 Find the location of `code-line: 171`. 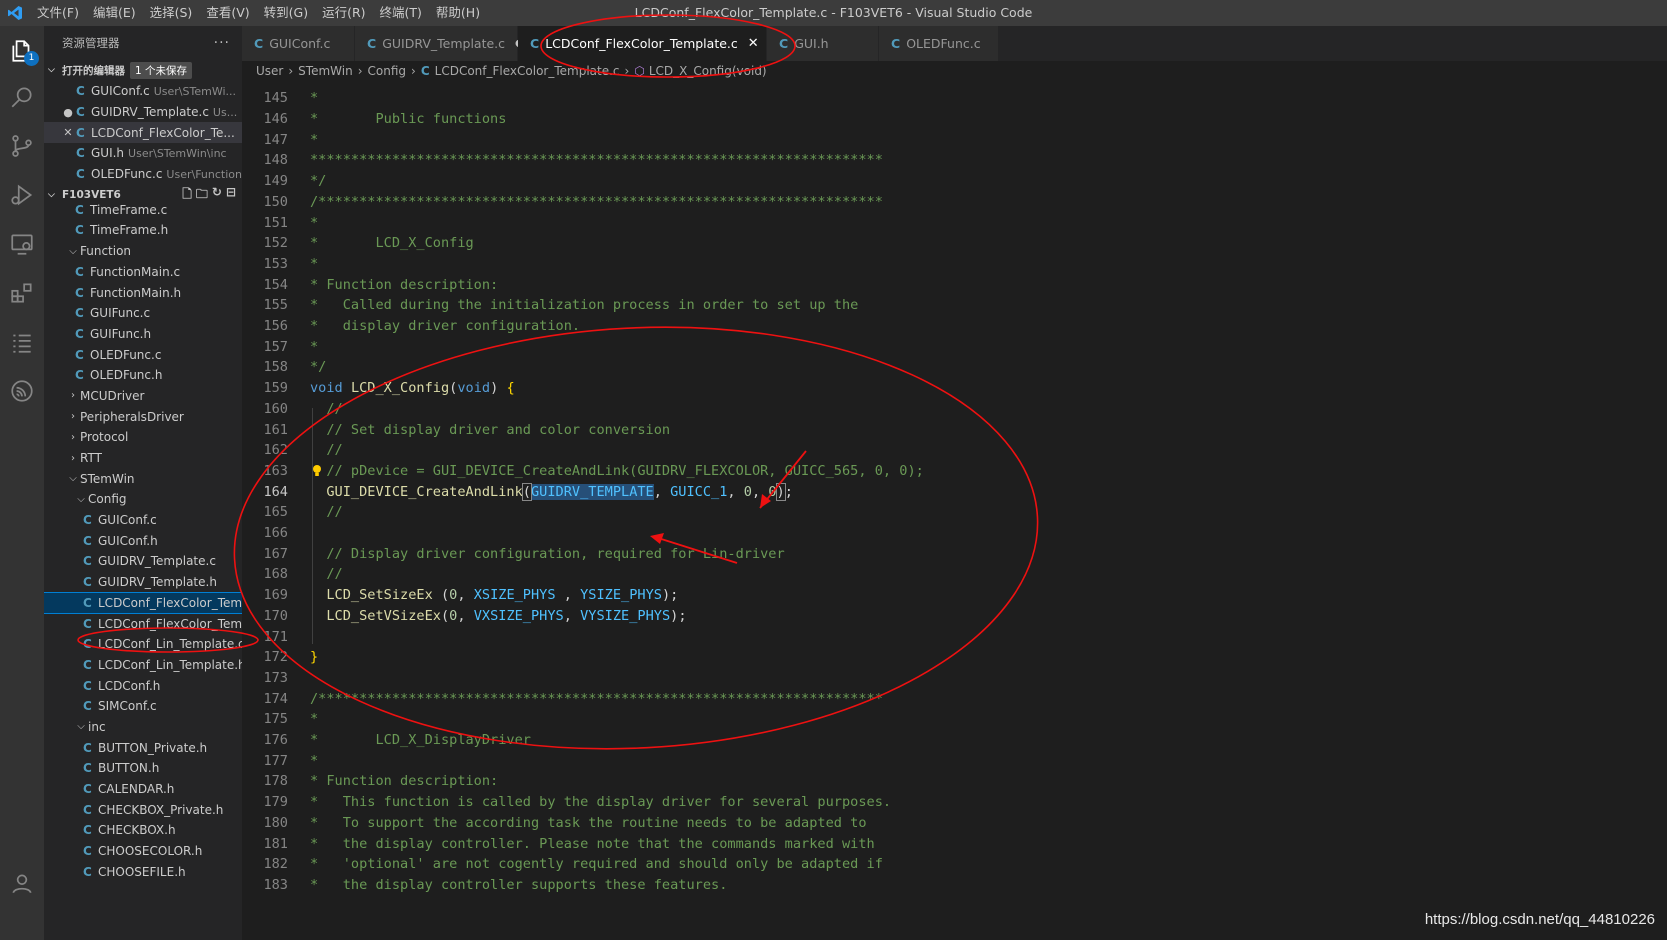

code-line: 171 is located at coordinates (954, 636).